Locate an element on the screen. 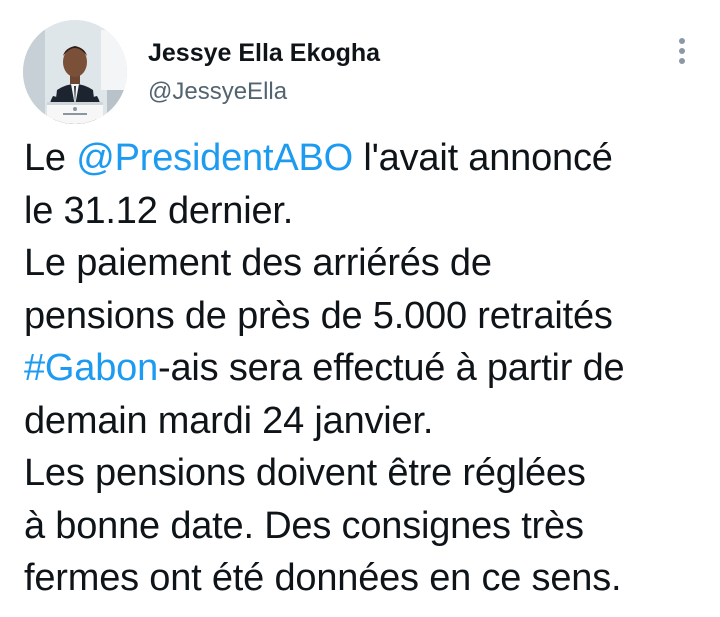  tweet-line: Les pensions doivent être réglées is located at coordinates (305, 473).